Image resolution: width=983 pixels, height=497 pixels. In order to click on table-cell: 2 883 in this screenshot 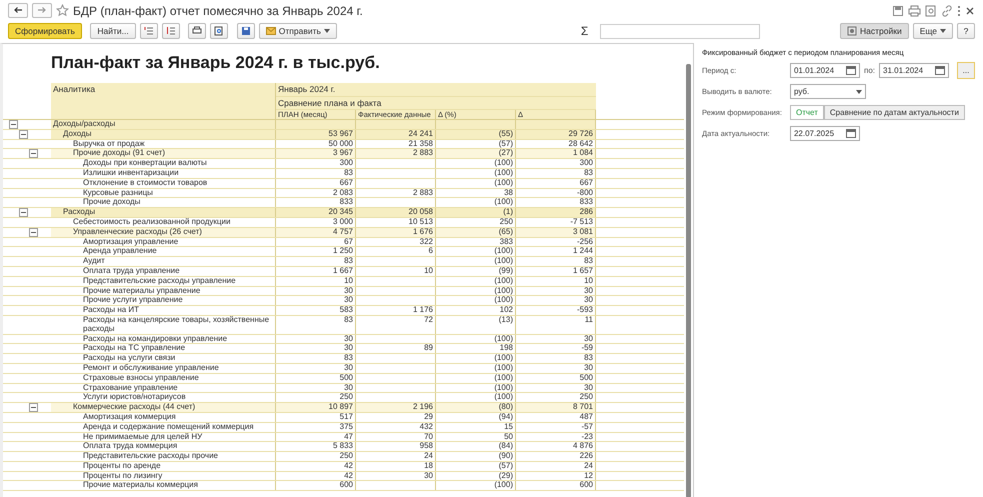, I will do `click(396, 153)`.